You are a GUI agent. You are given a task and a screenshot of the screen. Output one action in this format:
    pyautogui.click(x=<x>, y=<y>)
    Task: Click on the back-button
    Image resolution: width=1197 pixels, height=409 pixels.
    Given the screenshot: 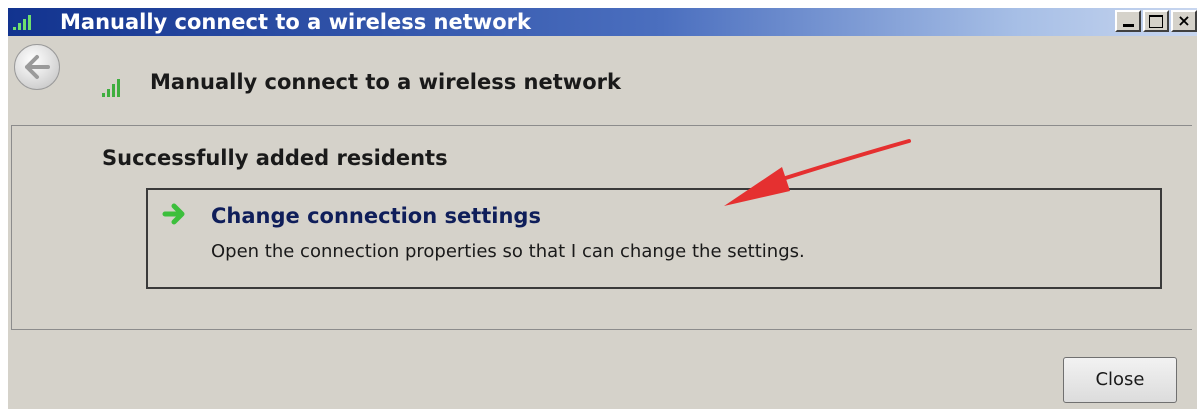 What is the action you would take?
    pyautogui.click(x=37, y=67)
    